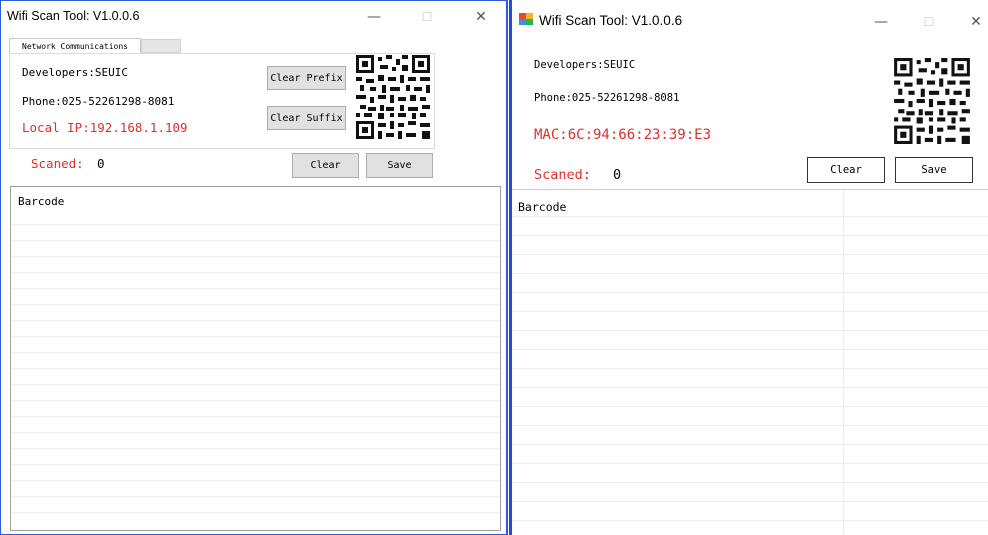 The width and height of the screenshot is (988, 535). What do you see at coordinates (617, 175) in the screenshot?
I see `right-scanned-count: 0` at bounding box center [617, 175].